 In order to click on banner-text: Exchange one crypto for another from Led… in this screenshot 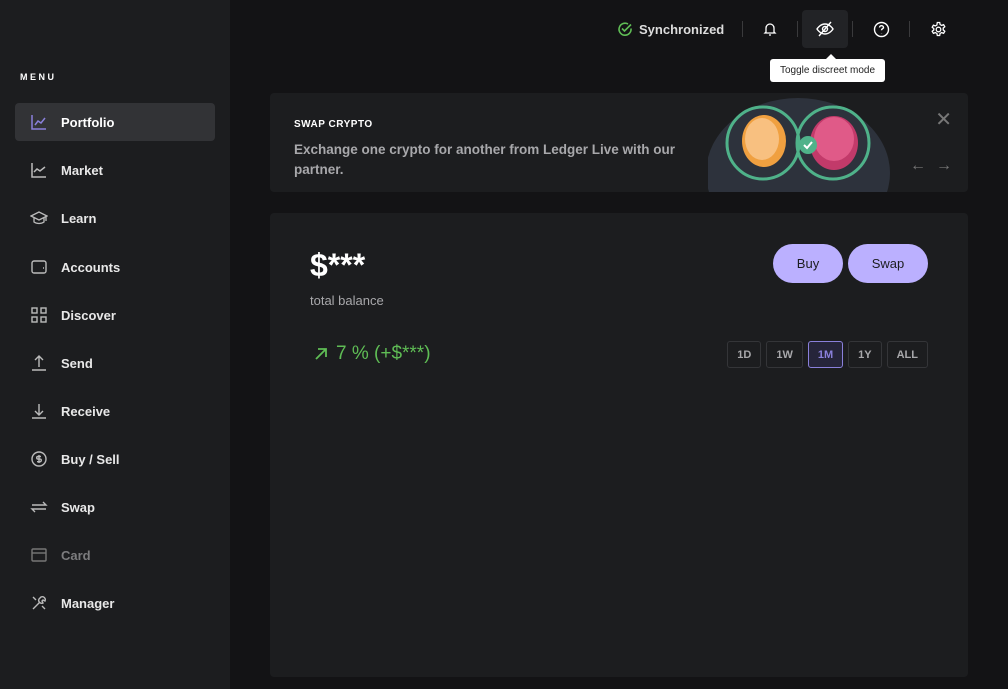, I will do `click(485, 159)`.